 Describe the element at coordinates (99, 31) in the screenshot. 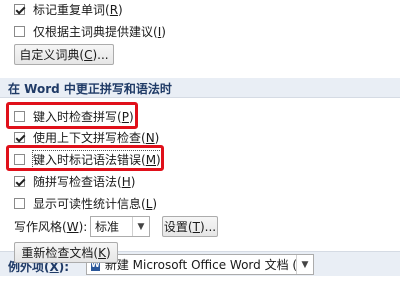

I see `main-dict-only-label: 仅根据主词典提供建议(I)` at that location.